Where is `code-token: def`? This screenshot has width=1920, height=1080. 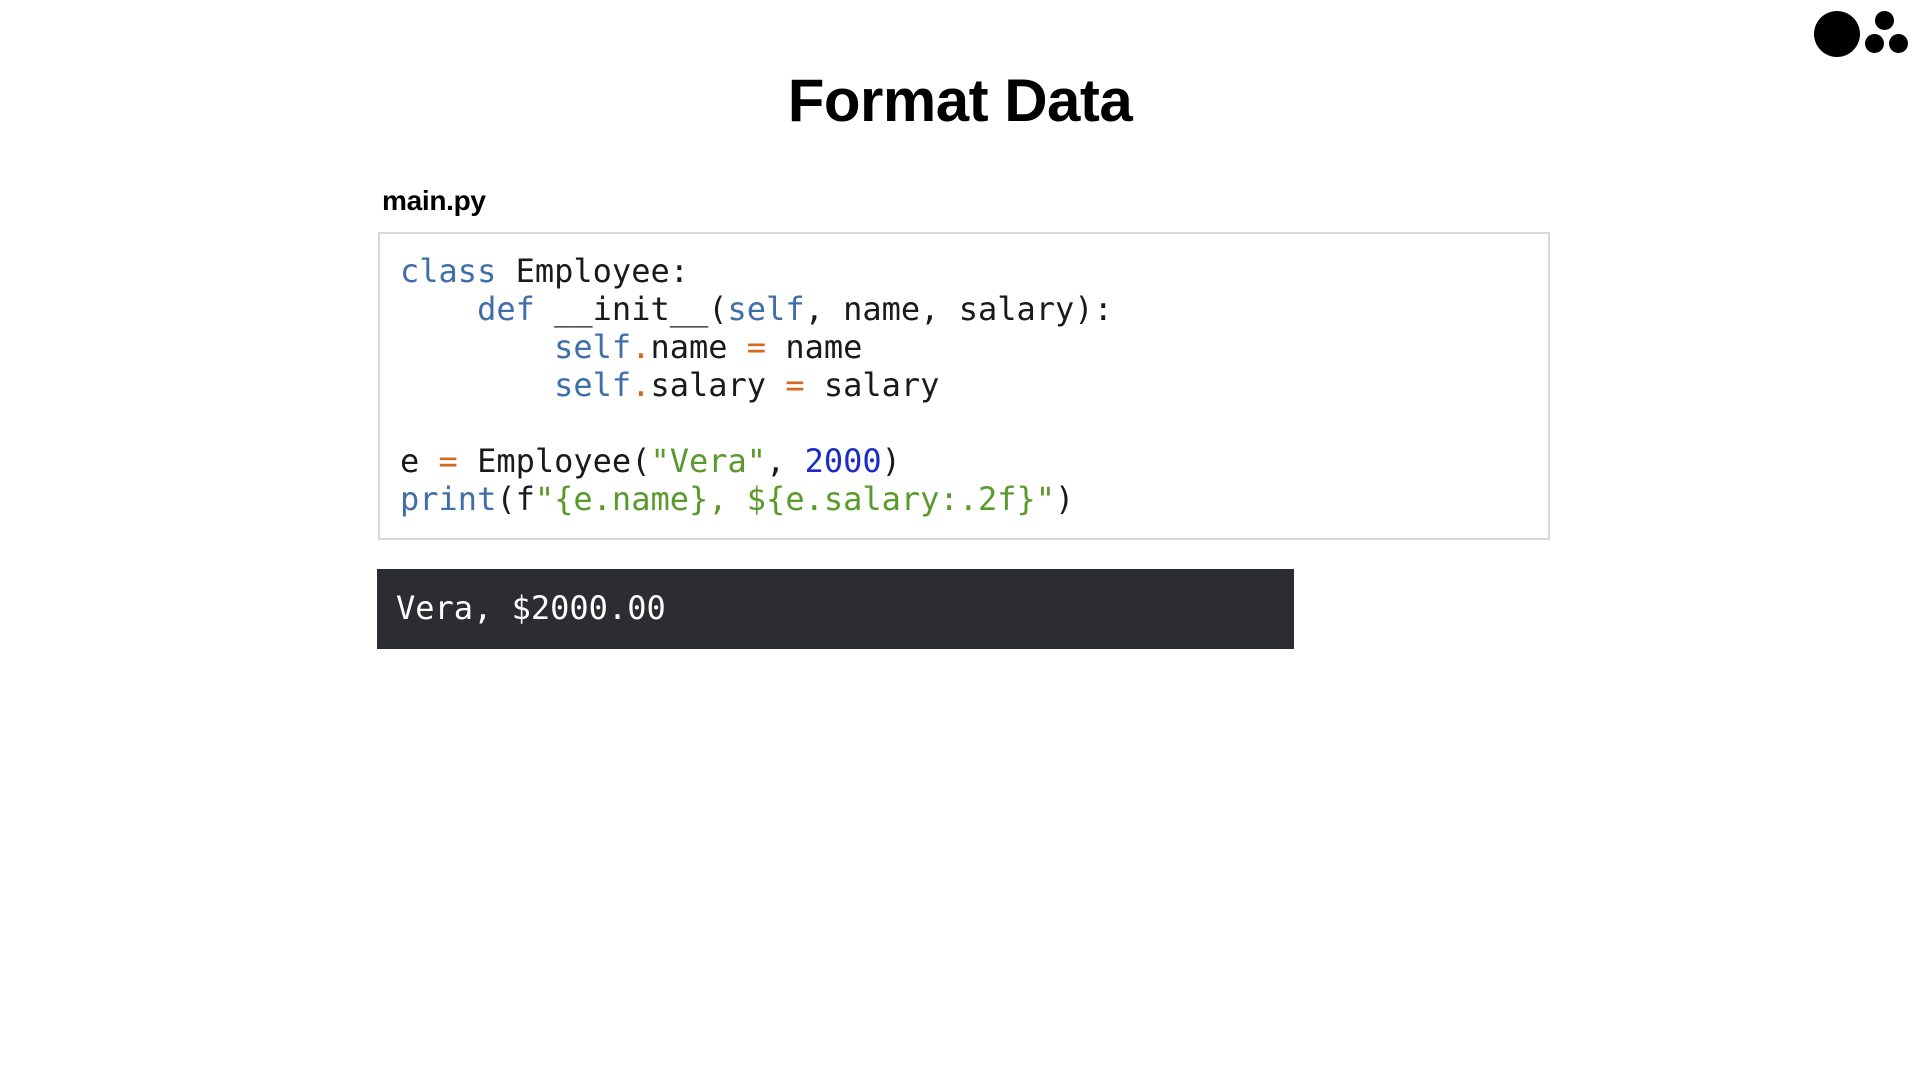
code-token: def is located at coordinates (506, 309).